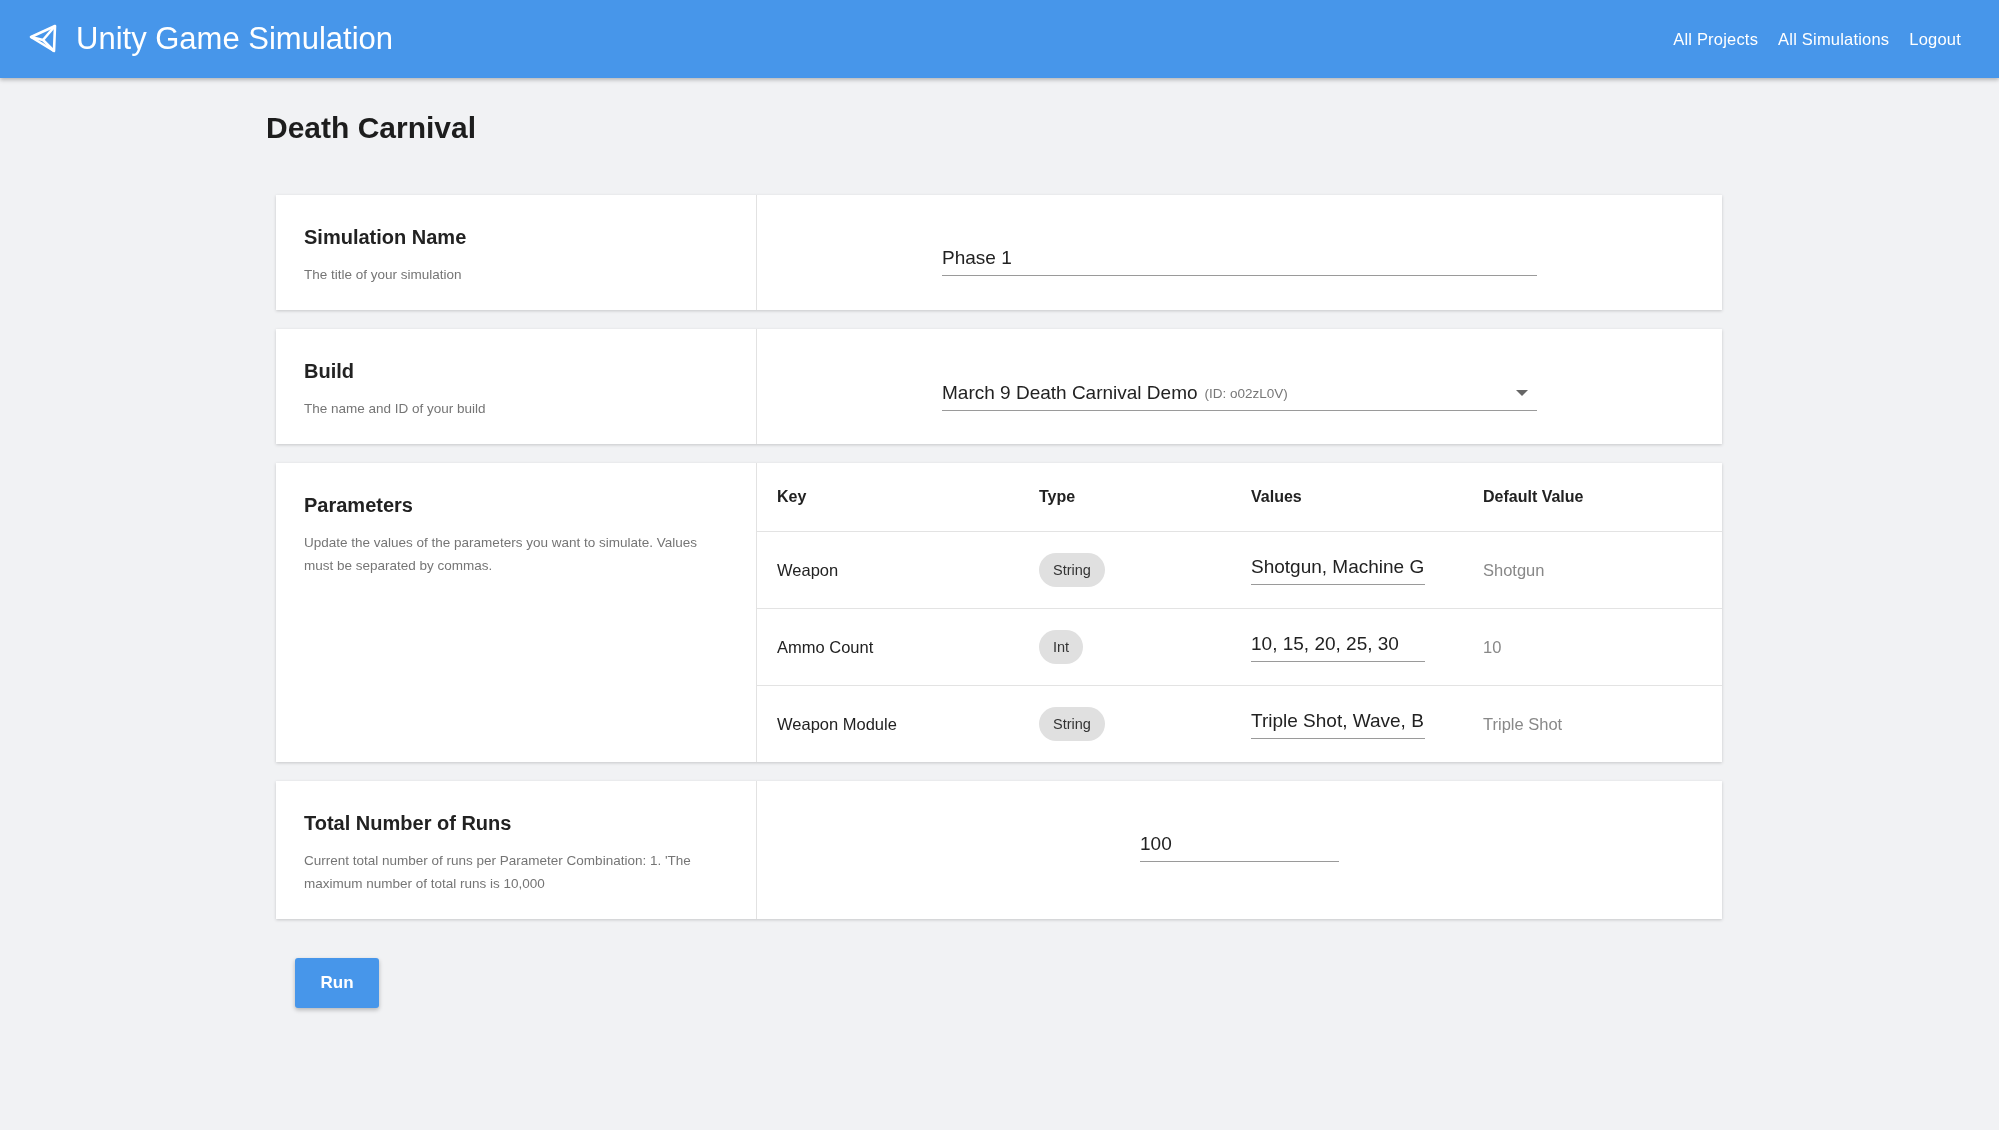  Describe the element at coordinates (1522, 393) in the screenshot. I see `caret-icon` at that location.